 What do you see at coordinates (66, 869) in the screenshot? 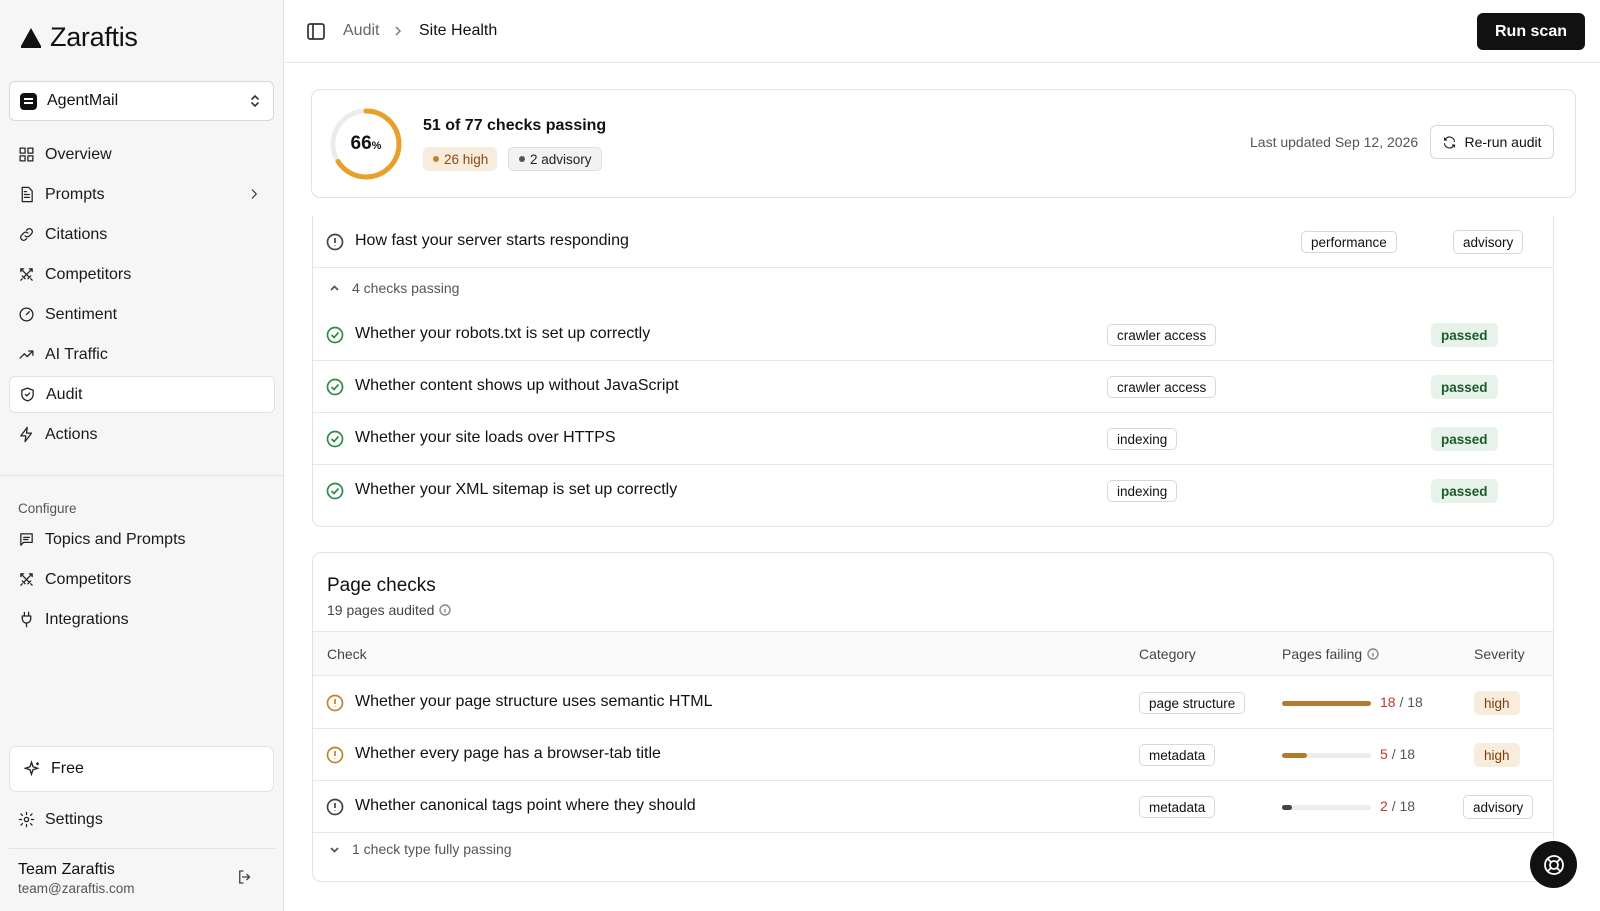
I see `user-name: Team Zaraftis` at bounding box center [66, 869].